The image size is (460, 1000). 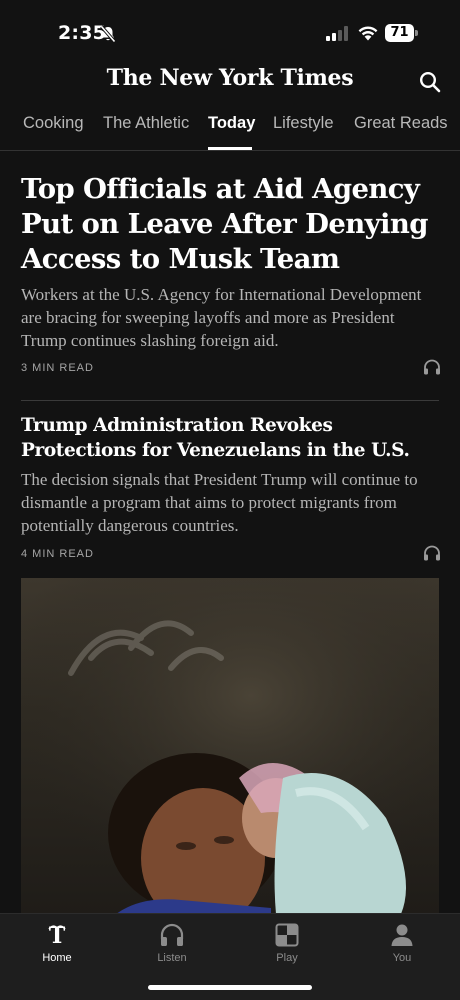 What do you see at coordinates (230, 987) in the screenshot?
I see `home-indicator` at bounding box center [230, 987].